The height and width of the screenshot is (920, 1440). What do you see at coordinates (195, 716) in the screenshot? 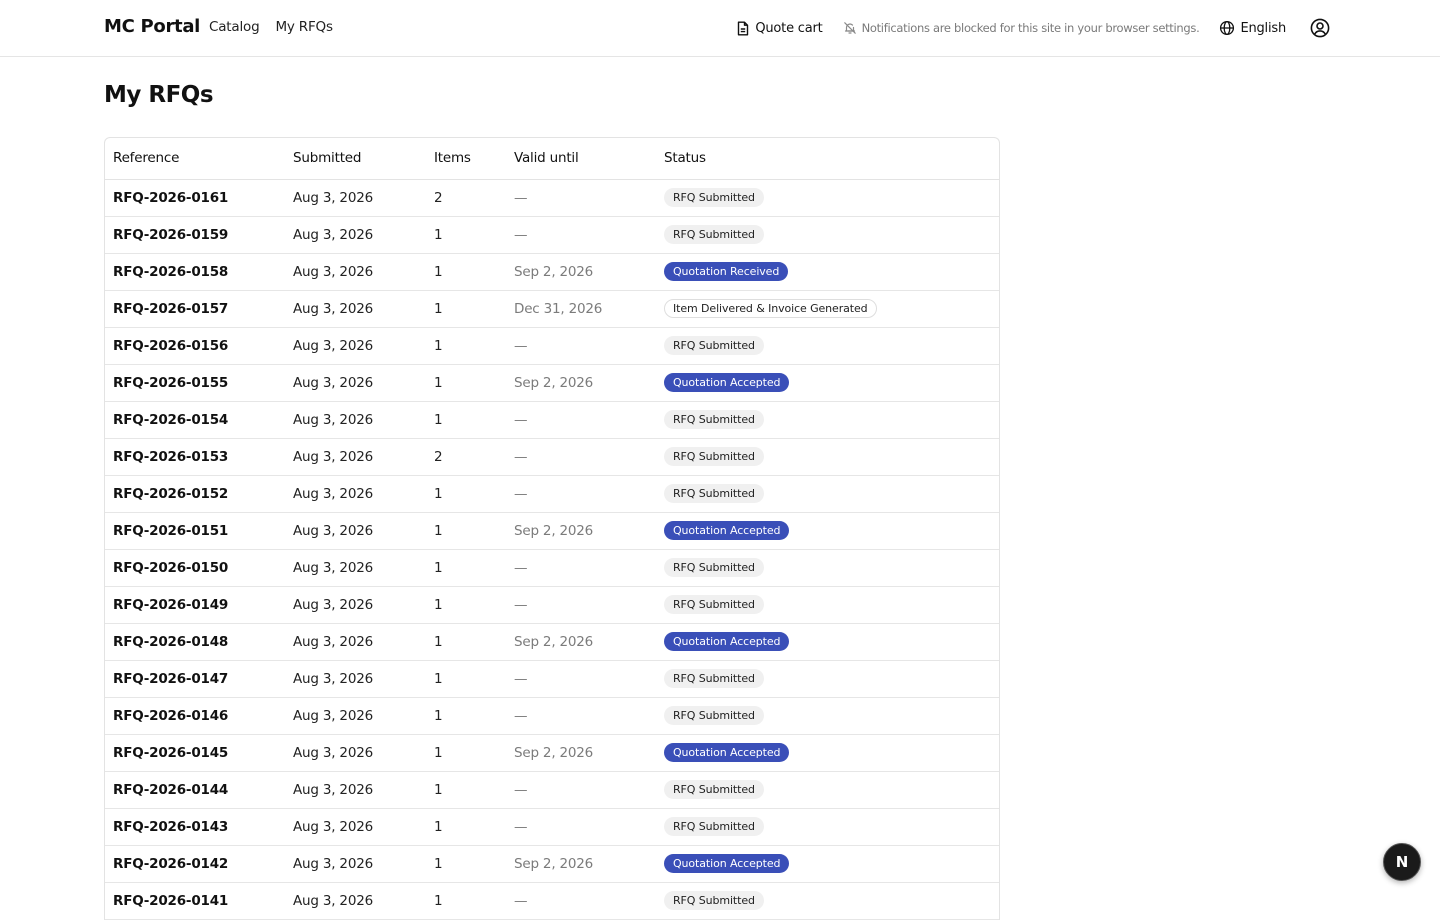
I see `cell-reference: RFQ-2026-0146` at bounding box center [195, 716].